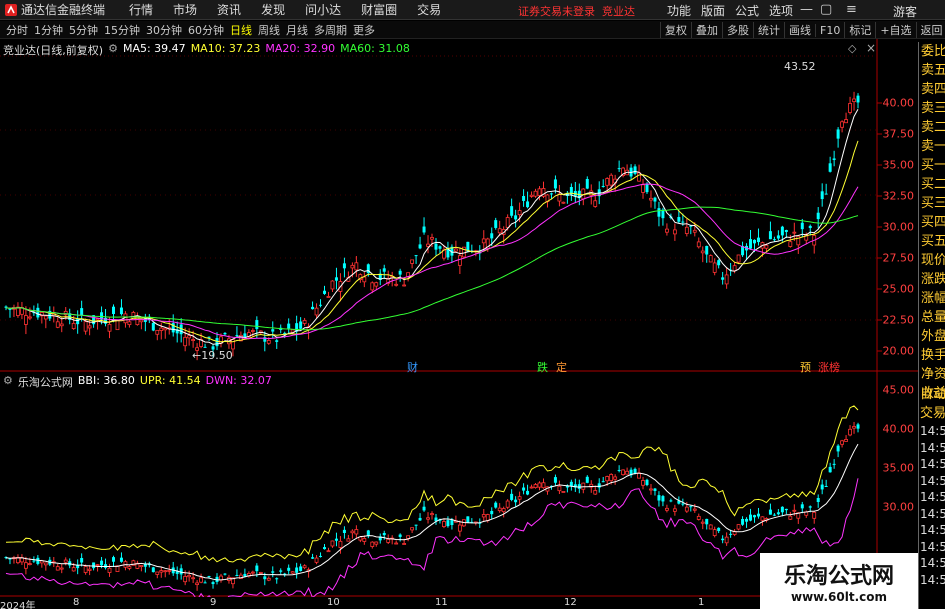 Image resolution: width=945 pixels, height=609 pixels. Describe the element at coordinates (18, 605) in the screenshot. I see `time-tick-0: 2024年` at that location.